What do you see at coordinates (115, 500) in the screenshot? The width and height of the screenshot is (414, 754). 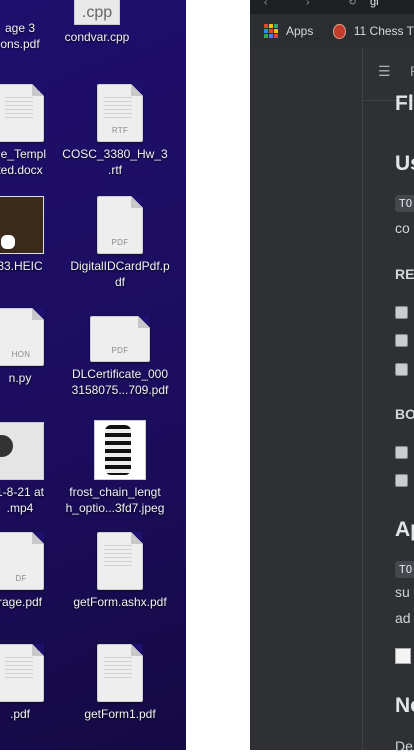 I see `file-label: frost_chain_lengt h_optio...3fd7.jpeg` at bounding box center [115, 500].